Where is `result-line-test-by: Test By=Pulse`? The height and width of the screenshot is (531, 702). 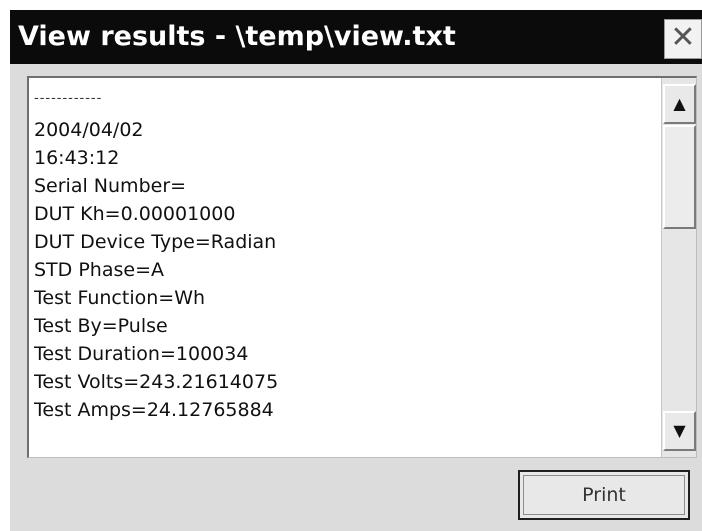
result-line-test-by: Test By=Pulse is located at coordinates (101, 326).